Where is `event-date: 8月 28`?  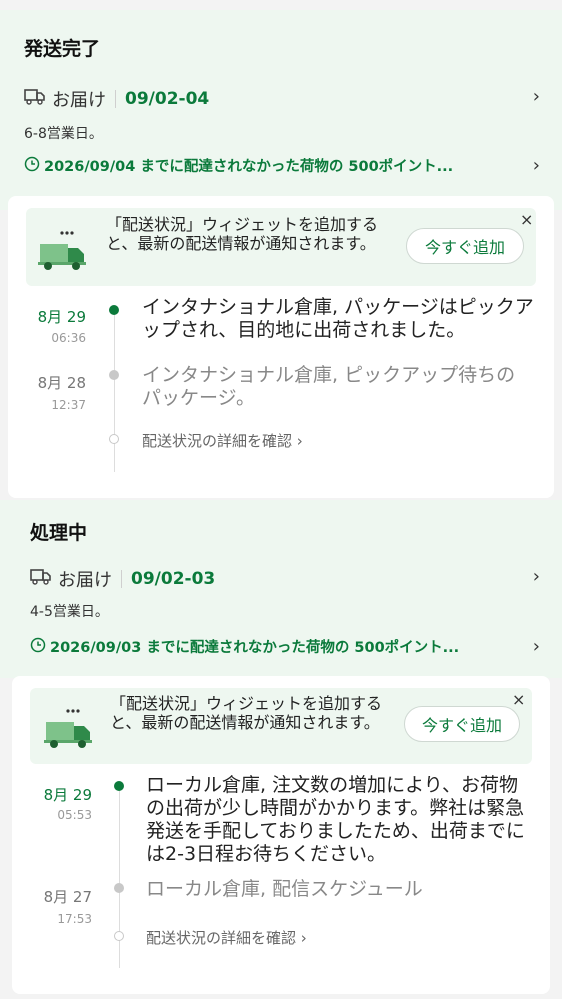
event-date: 8月 28 is located at coordinates (61, 383).